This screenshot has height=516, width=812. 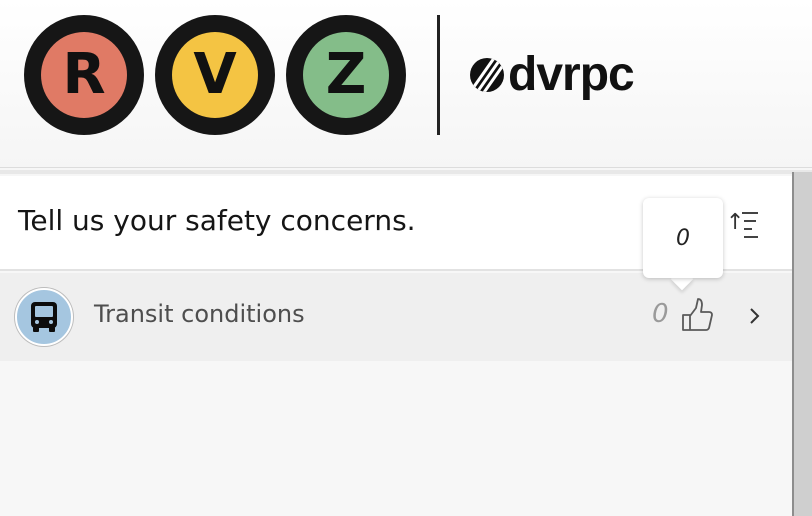 I want to click on badge-letter-v: V, so click(x=215, y=75).